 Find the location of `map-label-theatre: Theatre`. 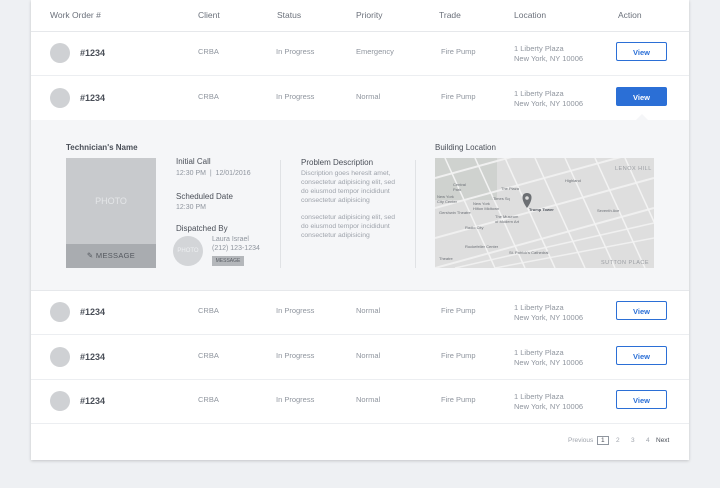

map-label-theatre: Theatre is located at coordinates (446, 258).